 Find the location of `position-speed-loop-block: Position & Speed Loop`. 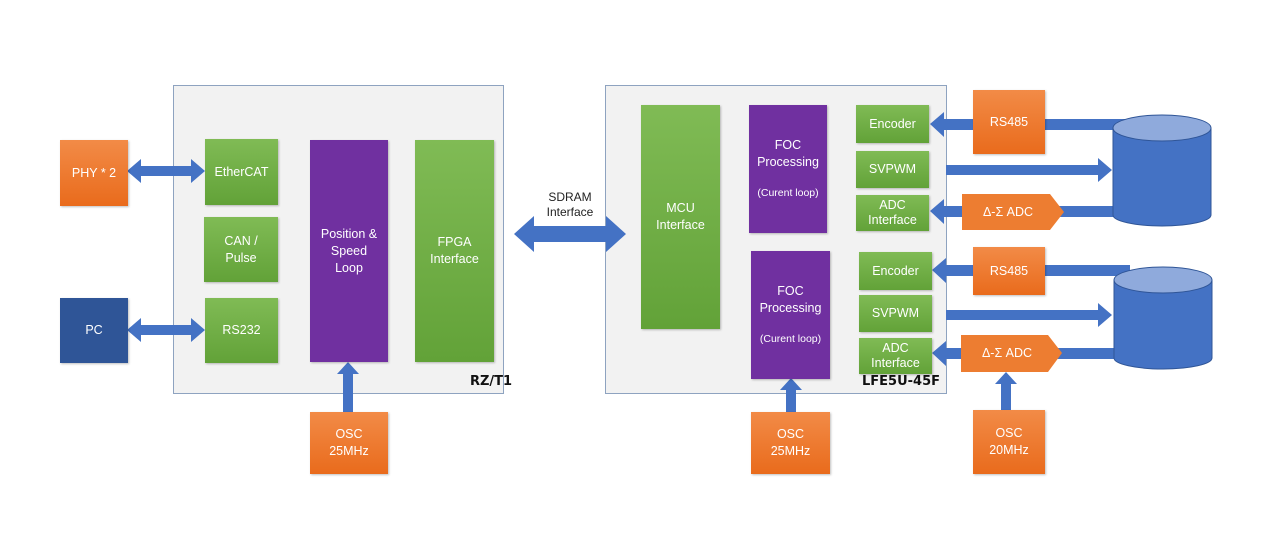

position-speed-loop-block: Position & Speed Loop is located at coordinates (349, 251).